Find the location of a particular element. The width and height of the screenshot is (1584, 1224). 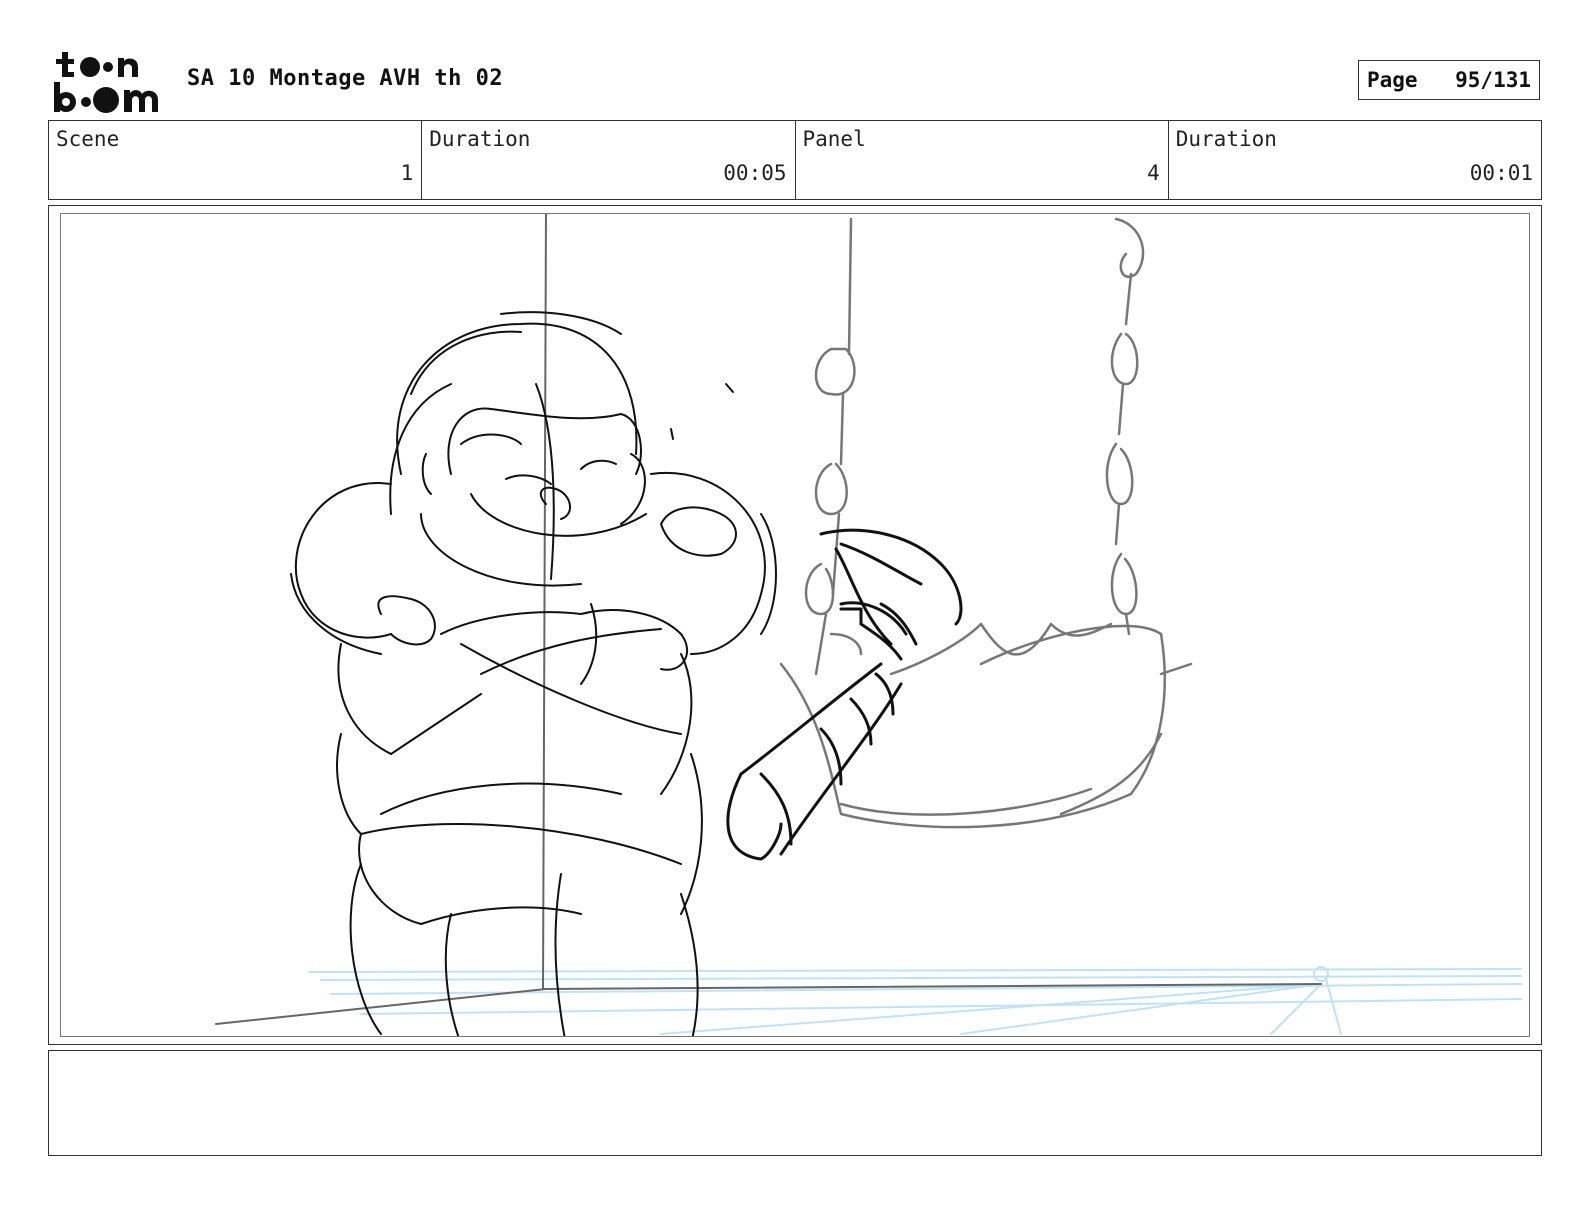

scene-cell: Scene 1 is located at coordinates (236, 160).